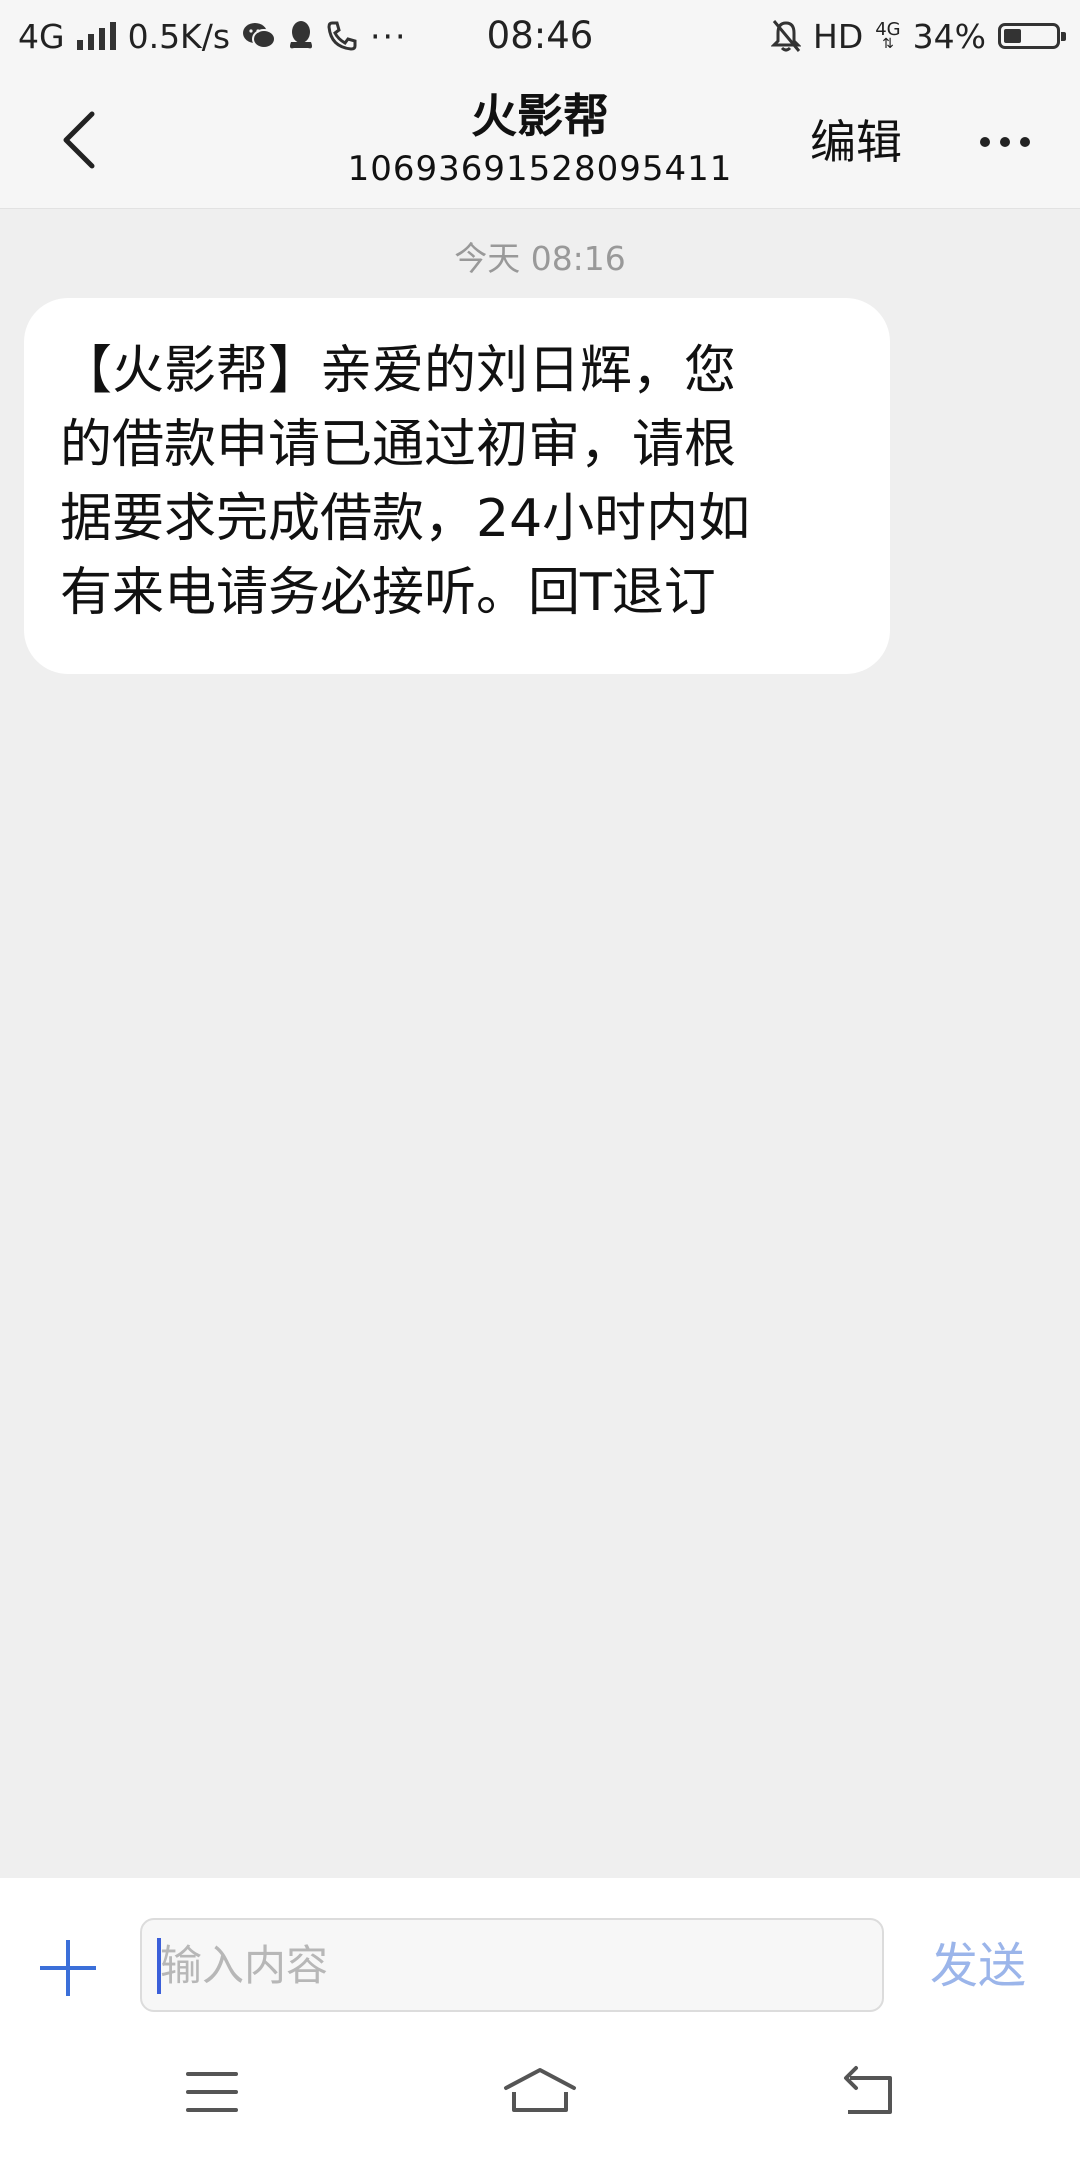 This screenshot has width=1080, height=2160. Describe the element at coordinates (870, 2092) in the screenshot. I see `back-icon` at that location.